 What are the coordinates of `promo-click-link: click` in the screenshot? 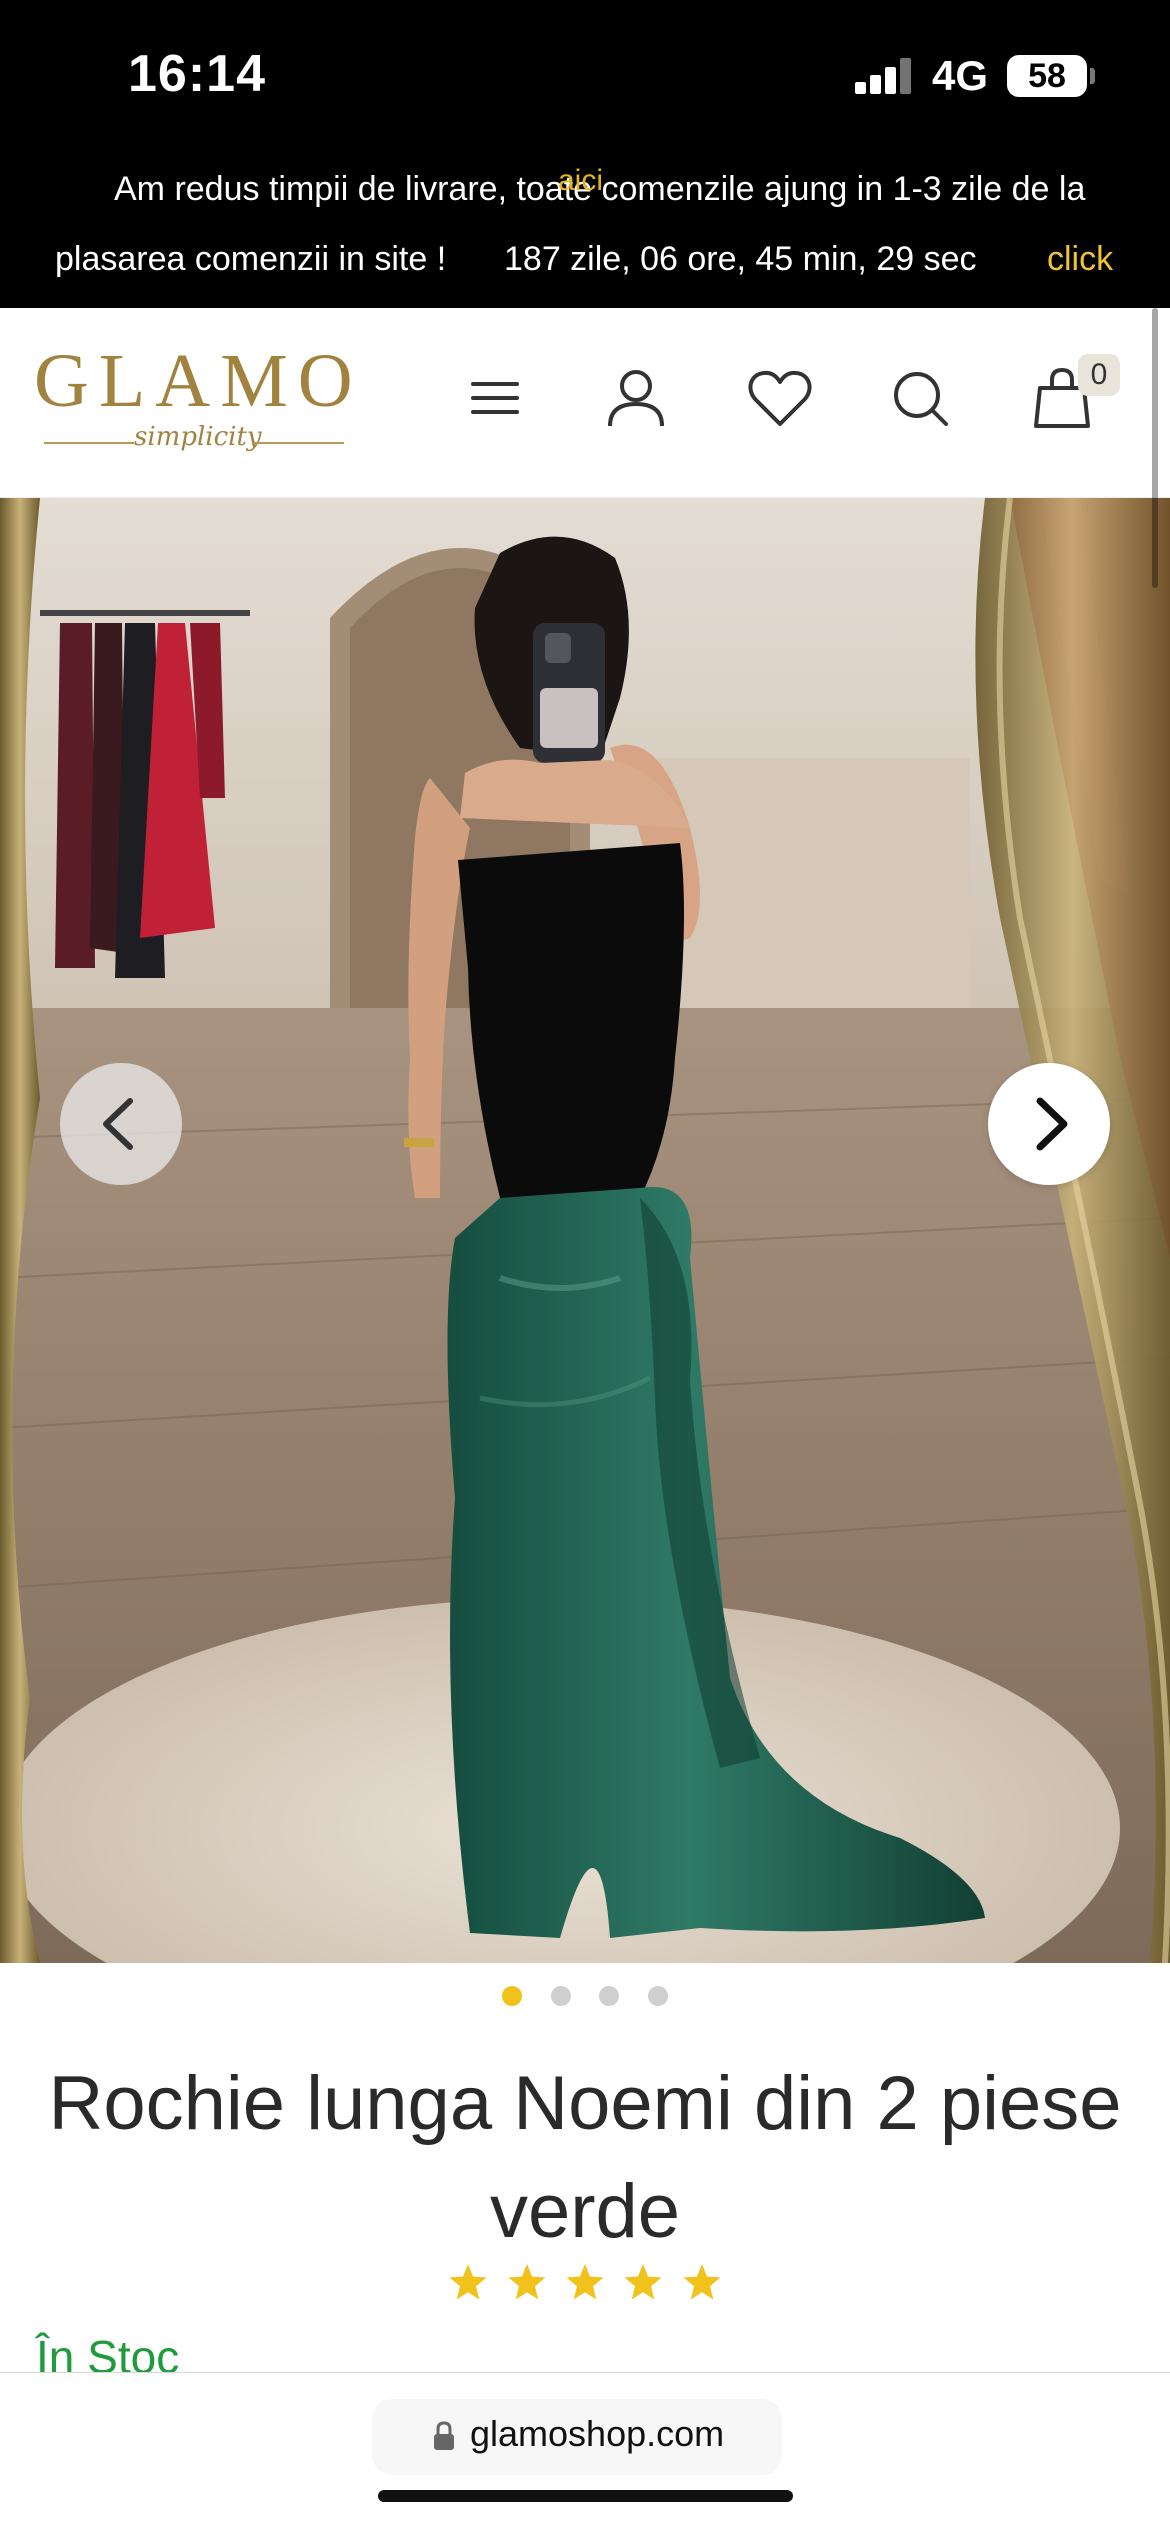 It's located at (1080, 259).